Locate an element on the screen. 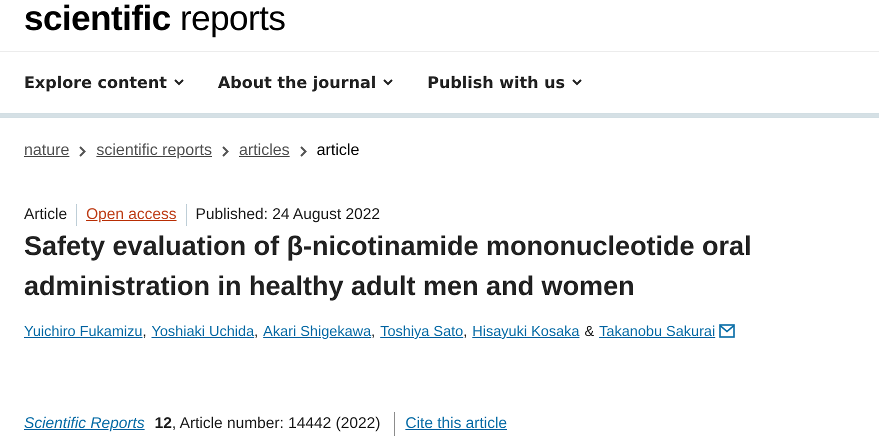 This screenshot has height=445, width=879. article-type: Article is located at coordinates (46, 215).